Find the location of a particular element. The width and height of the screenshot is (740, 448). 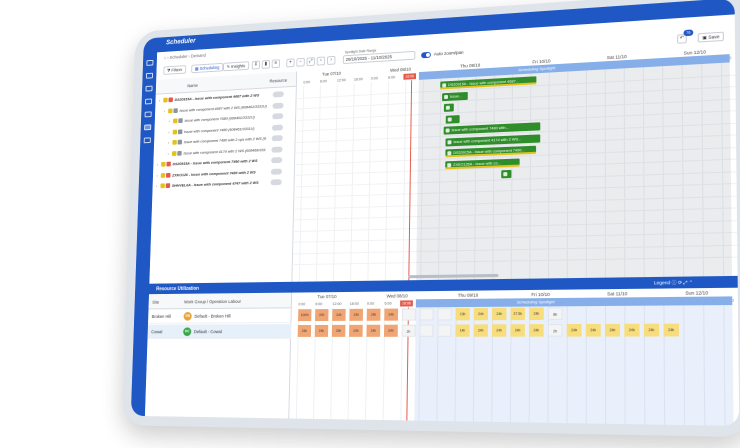

utilization-cell: 13h is located at coordinates (462, 314).